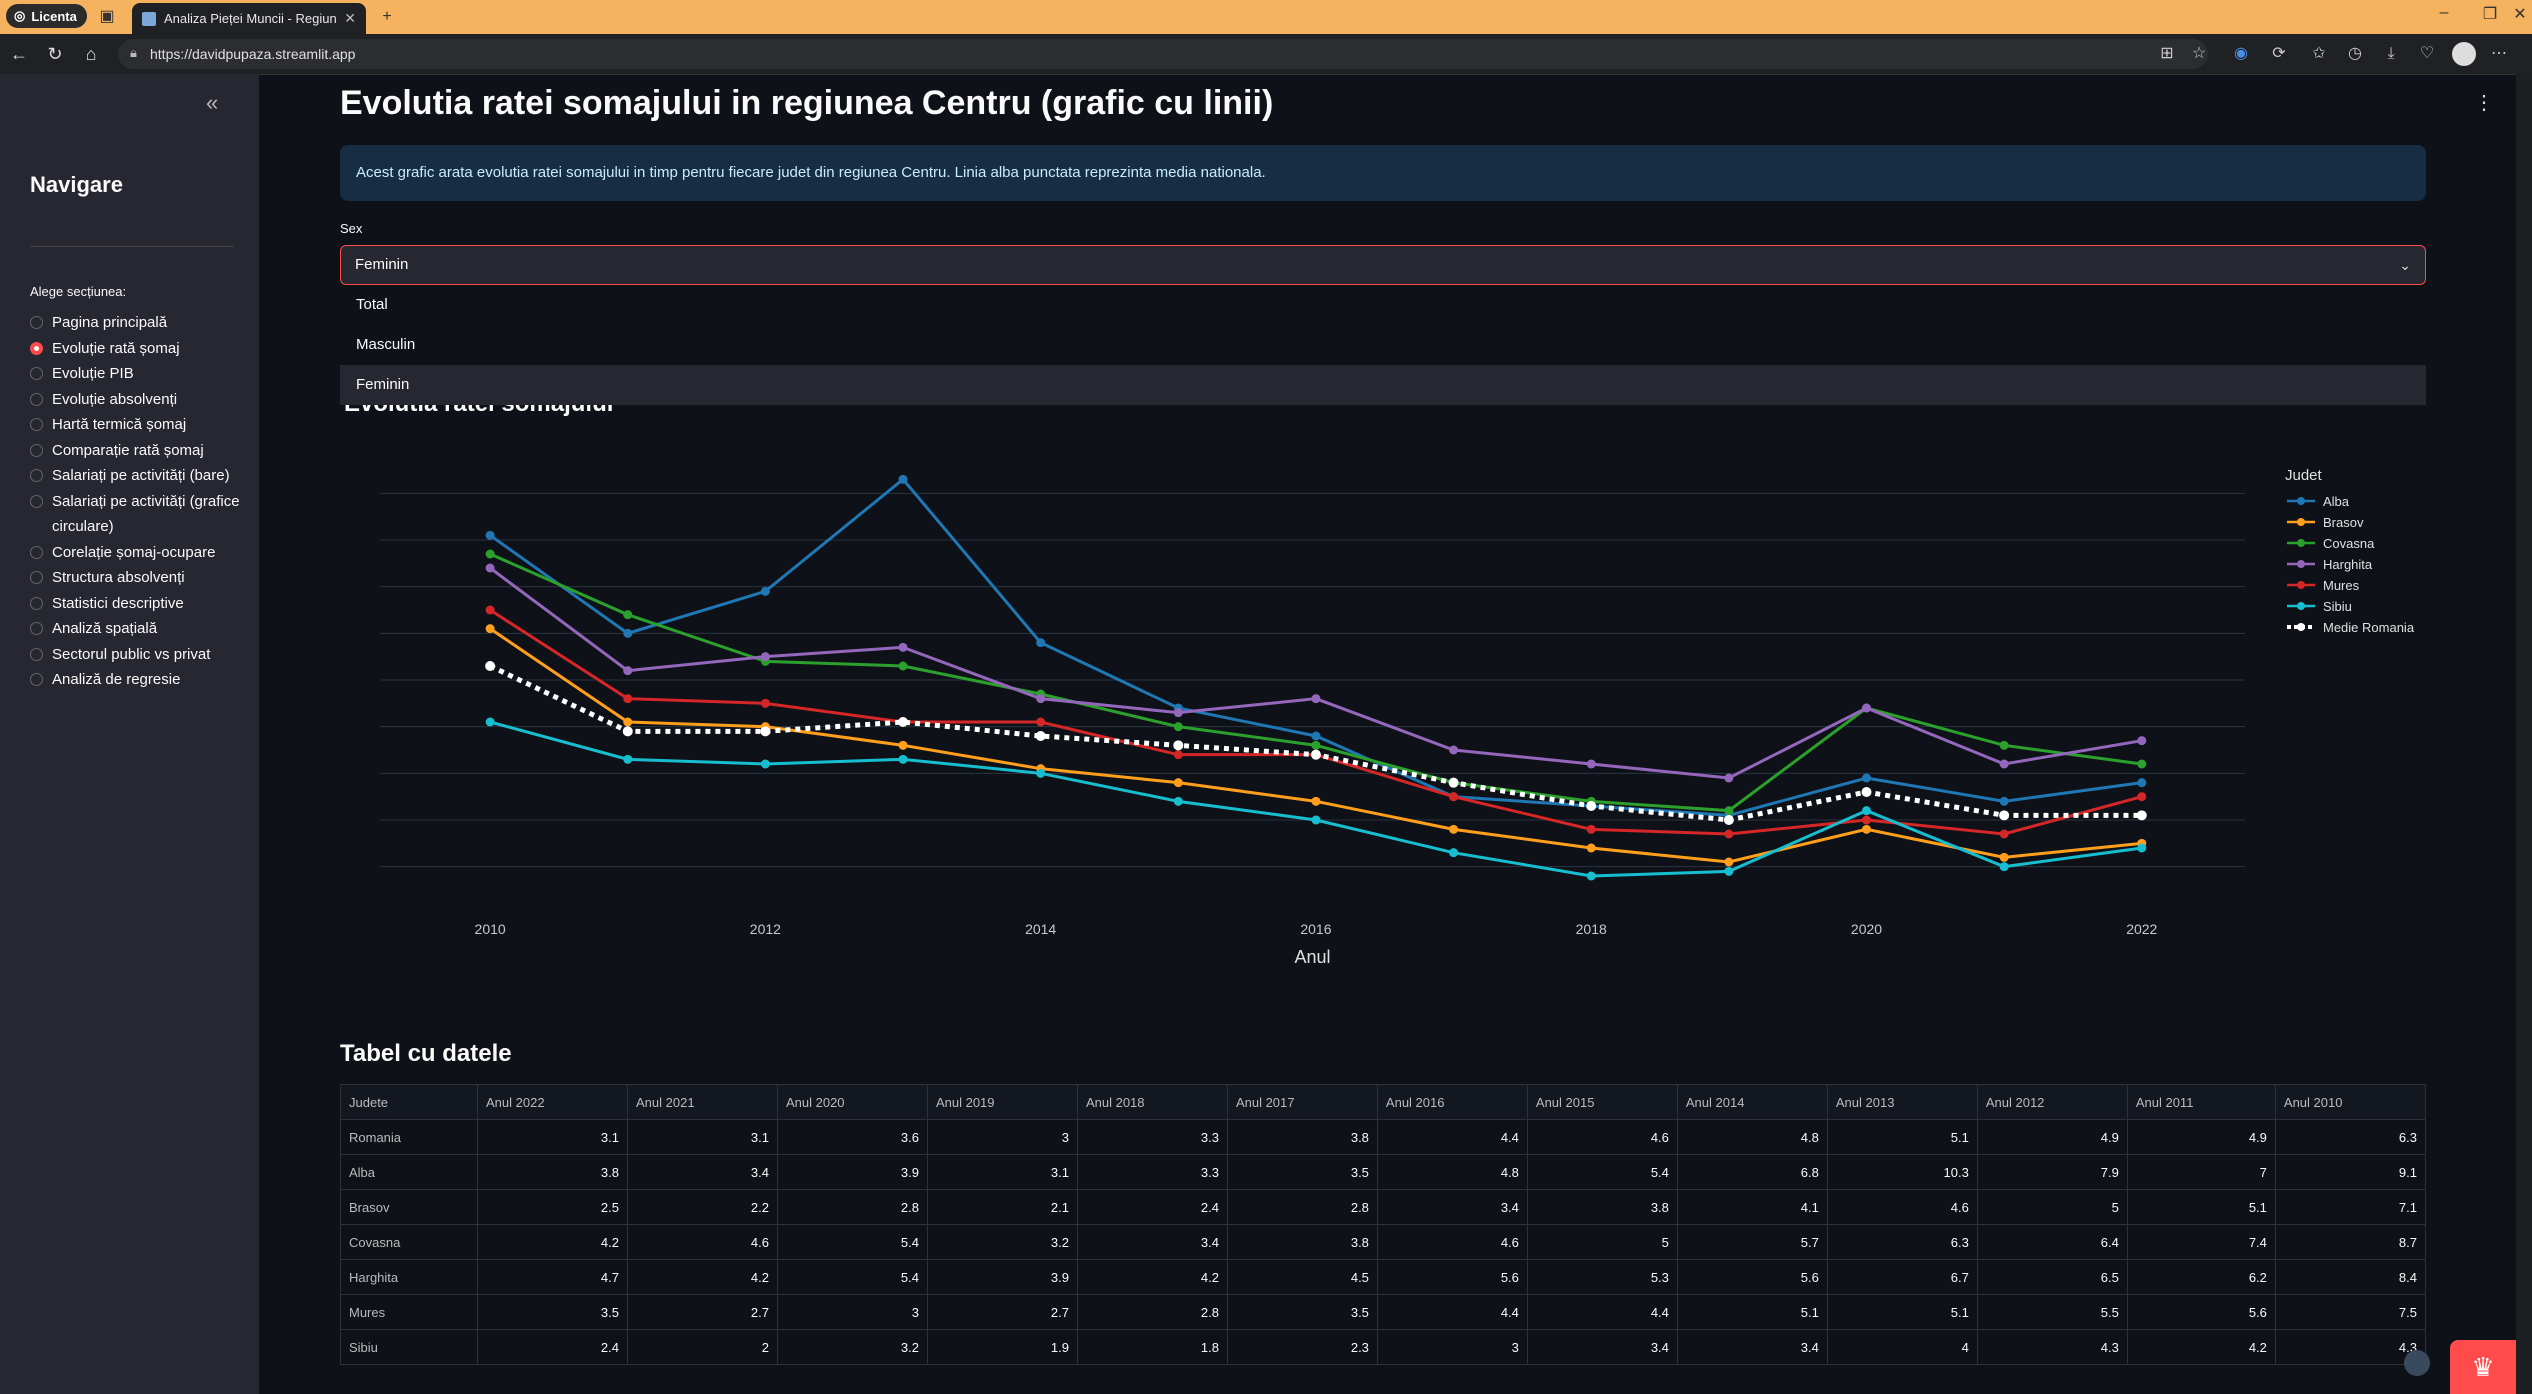  I want to click on close-window-icon: ✕, so click(2516, 14).